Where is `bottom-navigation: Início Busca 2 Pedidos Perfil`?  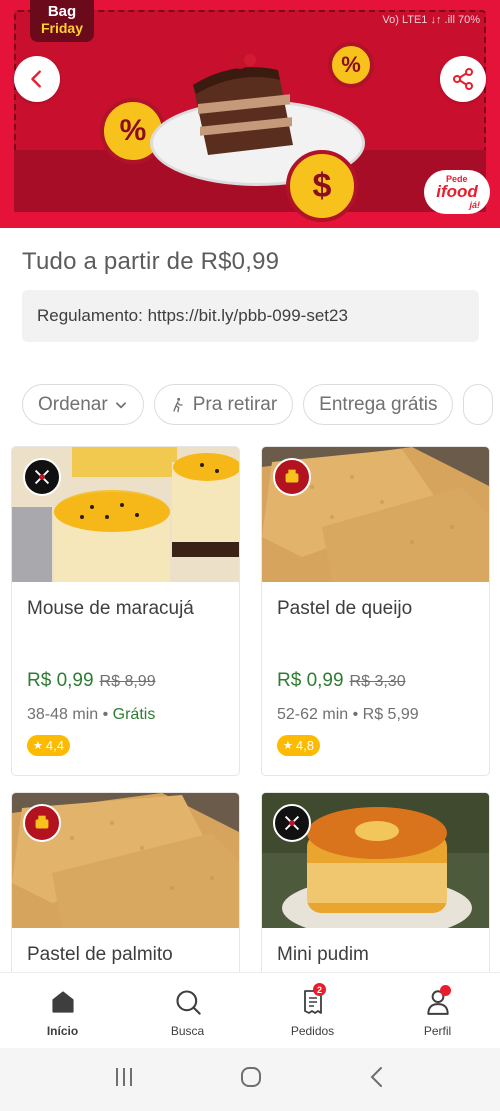 bottom-navigation: Início Busca 2 Pedidos Perfil is located at coordinates (250, 1010).